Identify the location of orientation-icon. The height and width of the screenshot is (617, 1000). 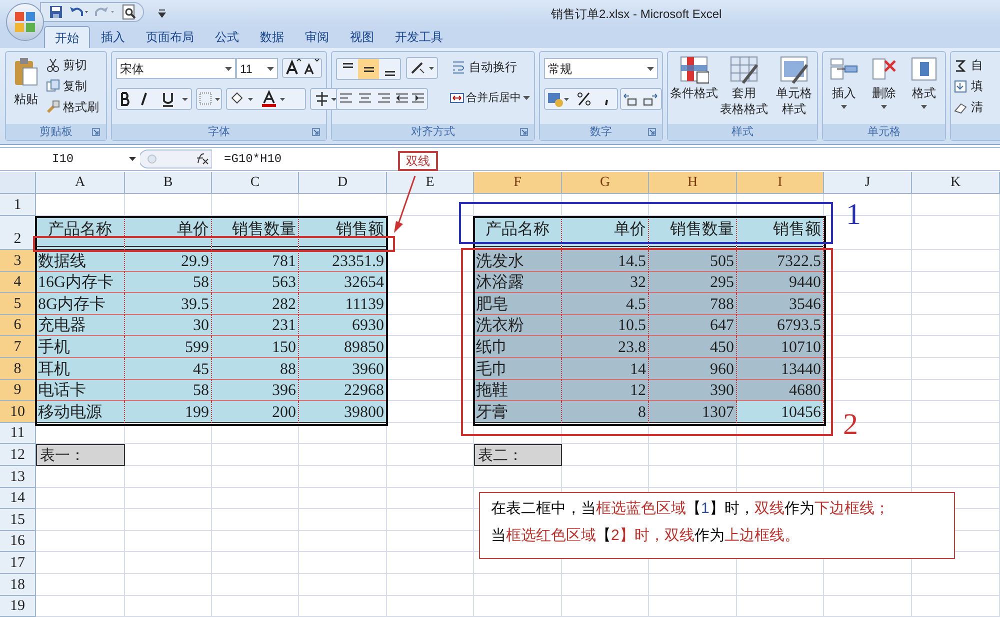
(422, 68).